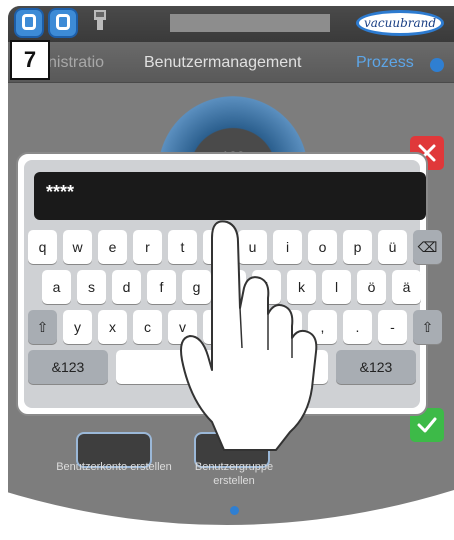  What do you see at coordinates (42, 247) in the screenshot?
I see `key: q` at bounding box center [42, 247].